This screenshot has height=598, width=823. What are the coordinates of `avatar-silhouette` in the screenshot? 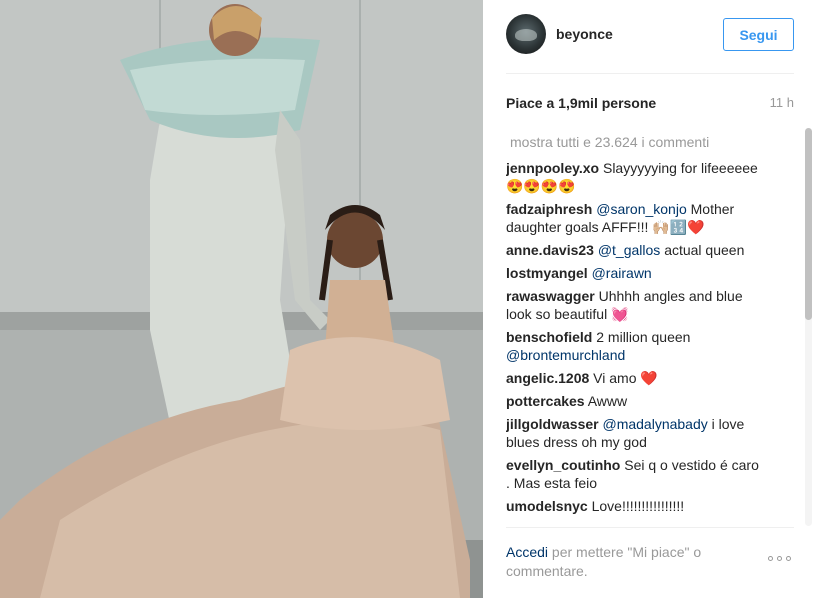 It's located at (526, 35).